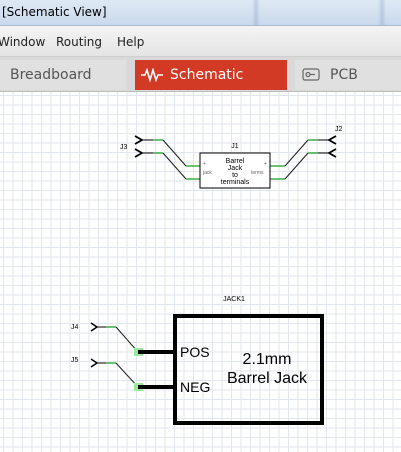 Image resolution: width=401 pixels, height=452 pixels. Describe the element at coordinates (207, 75) in the screenshot. I see `tab-schematic-label: Schematic` at that location.